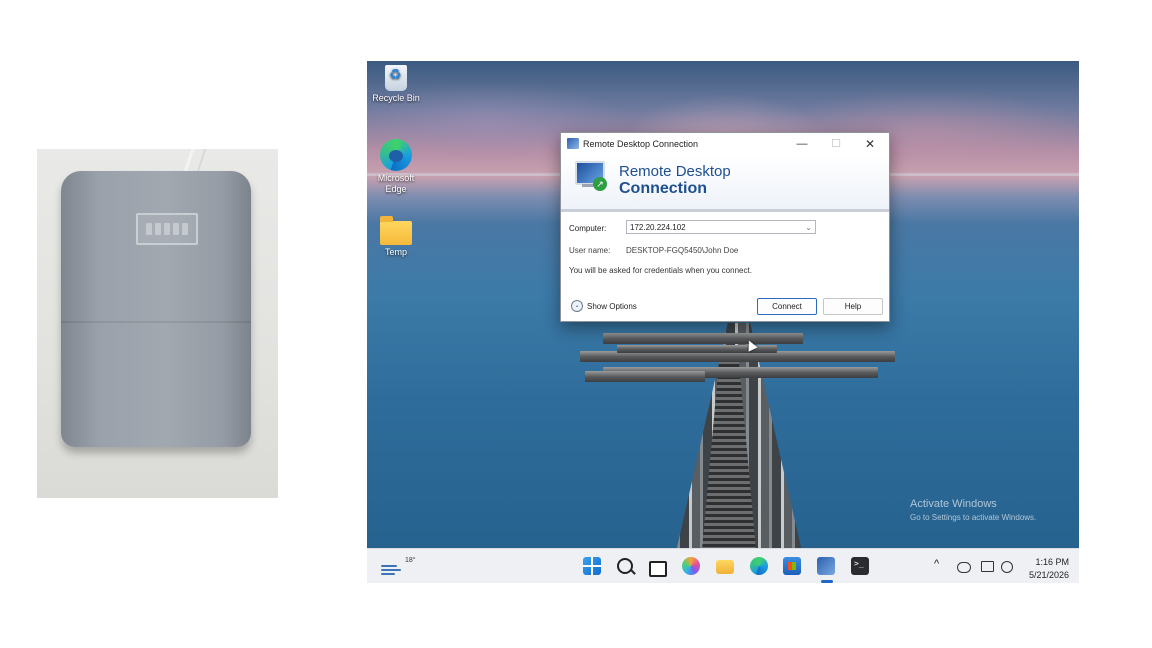 The width and height of the screenshot is (1152, 648). Describe the element at coordinates (592, 566) in the screenshot. I see `start-icon` at that location.